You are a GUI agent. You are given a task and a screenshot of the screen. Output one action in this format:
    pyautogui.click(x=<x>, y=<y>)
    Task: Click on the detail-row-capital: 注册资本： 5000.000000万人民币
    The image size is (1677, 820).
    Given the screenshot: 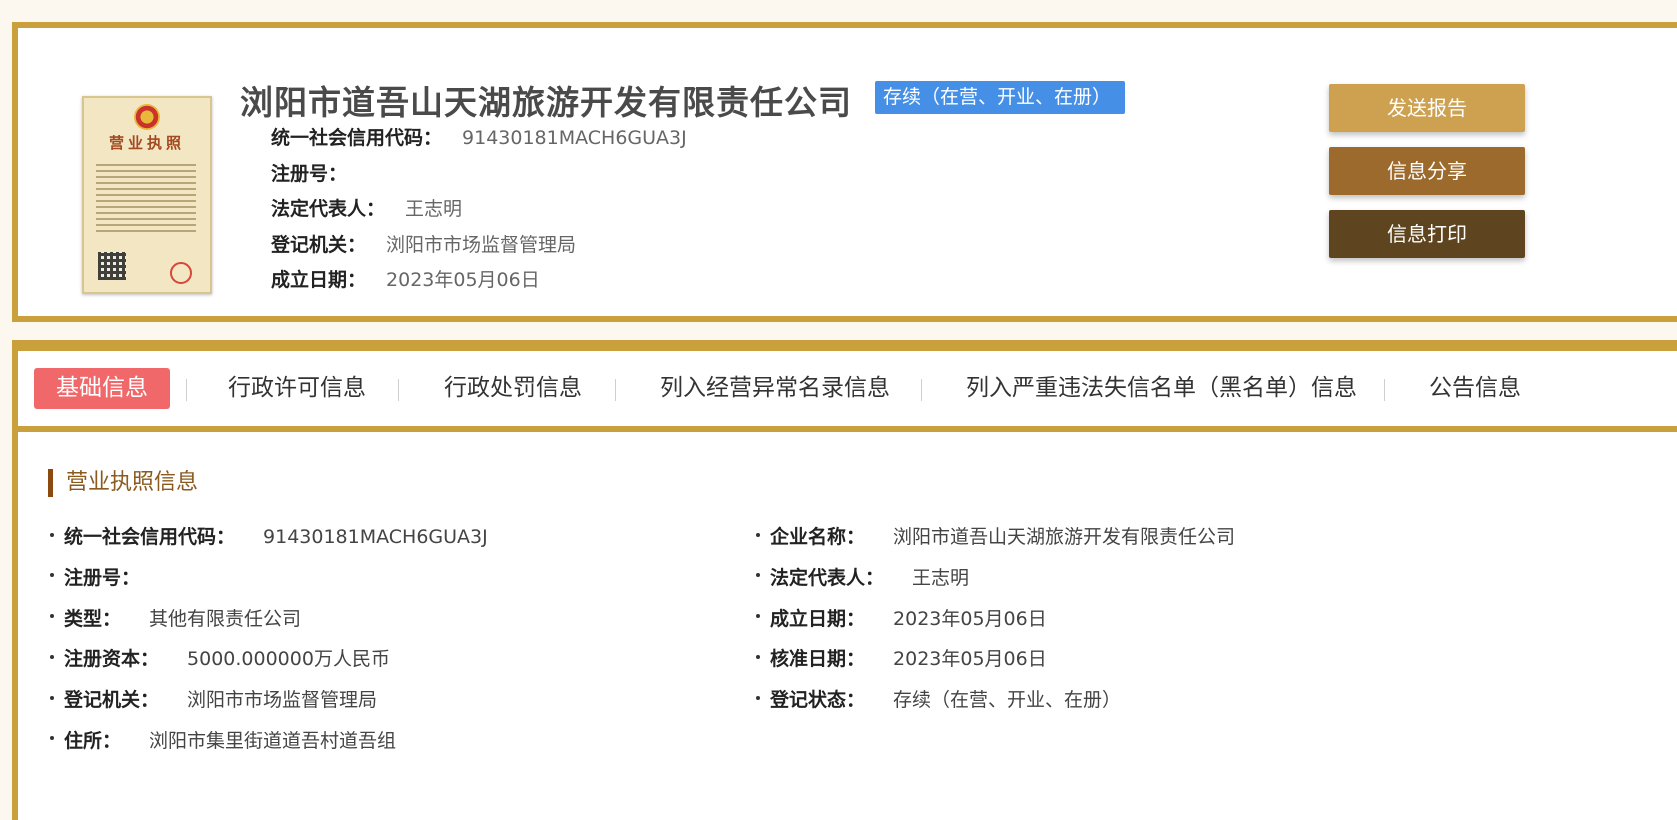 What is the action you would take?
    pyautogui.click(x=269, y=659)
    